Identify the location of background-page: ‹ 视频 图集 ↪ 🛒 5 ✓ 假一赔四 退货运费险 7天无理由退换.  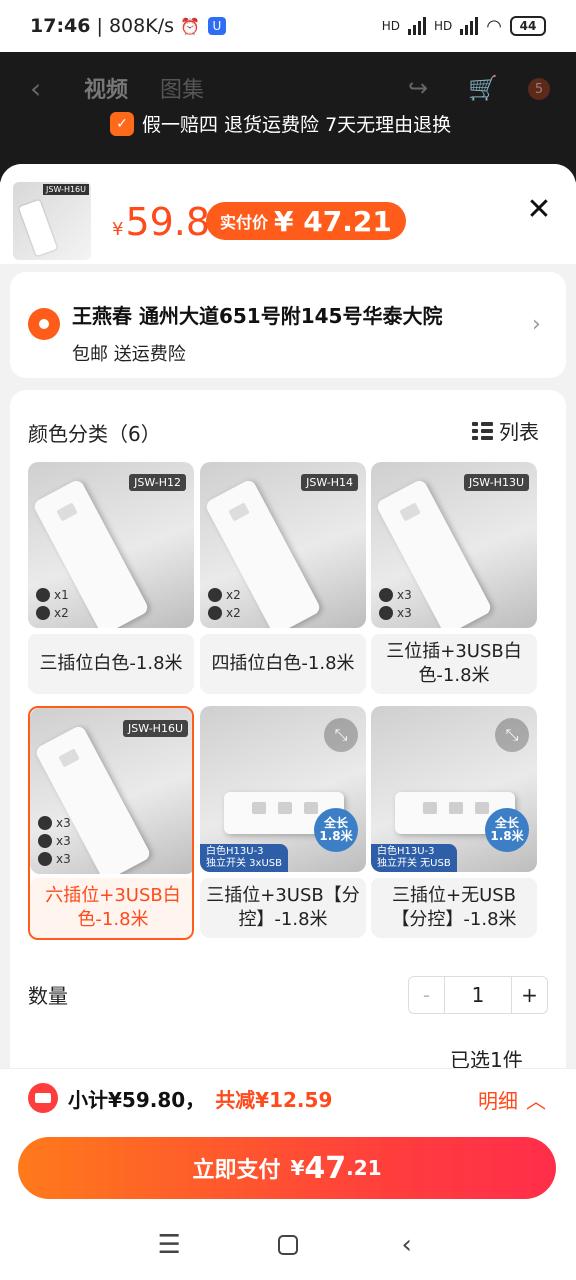
(288, 117).